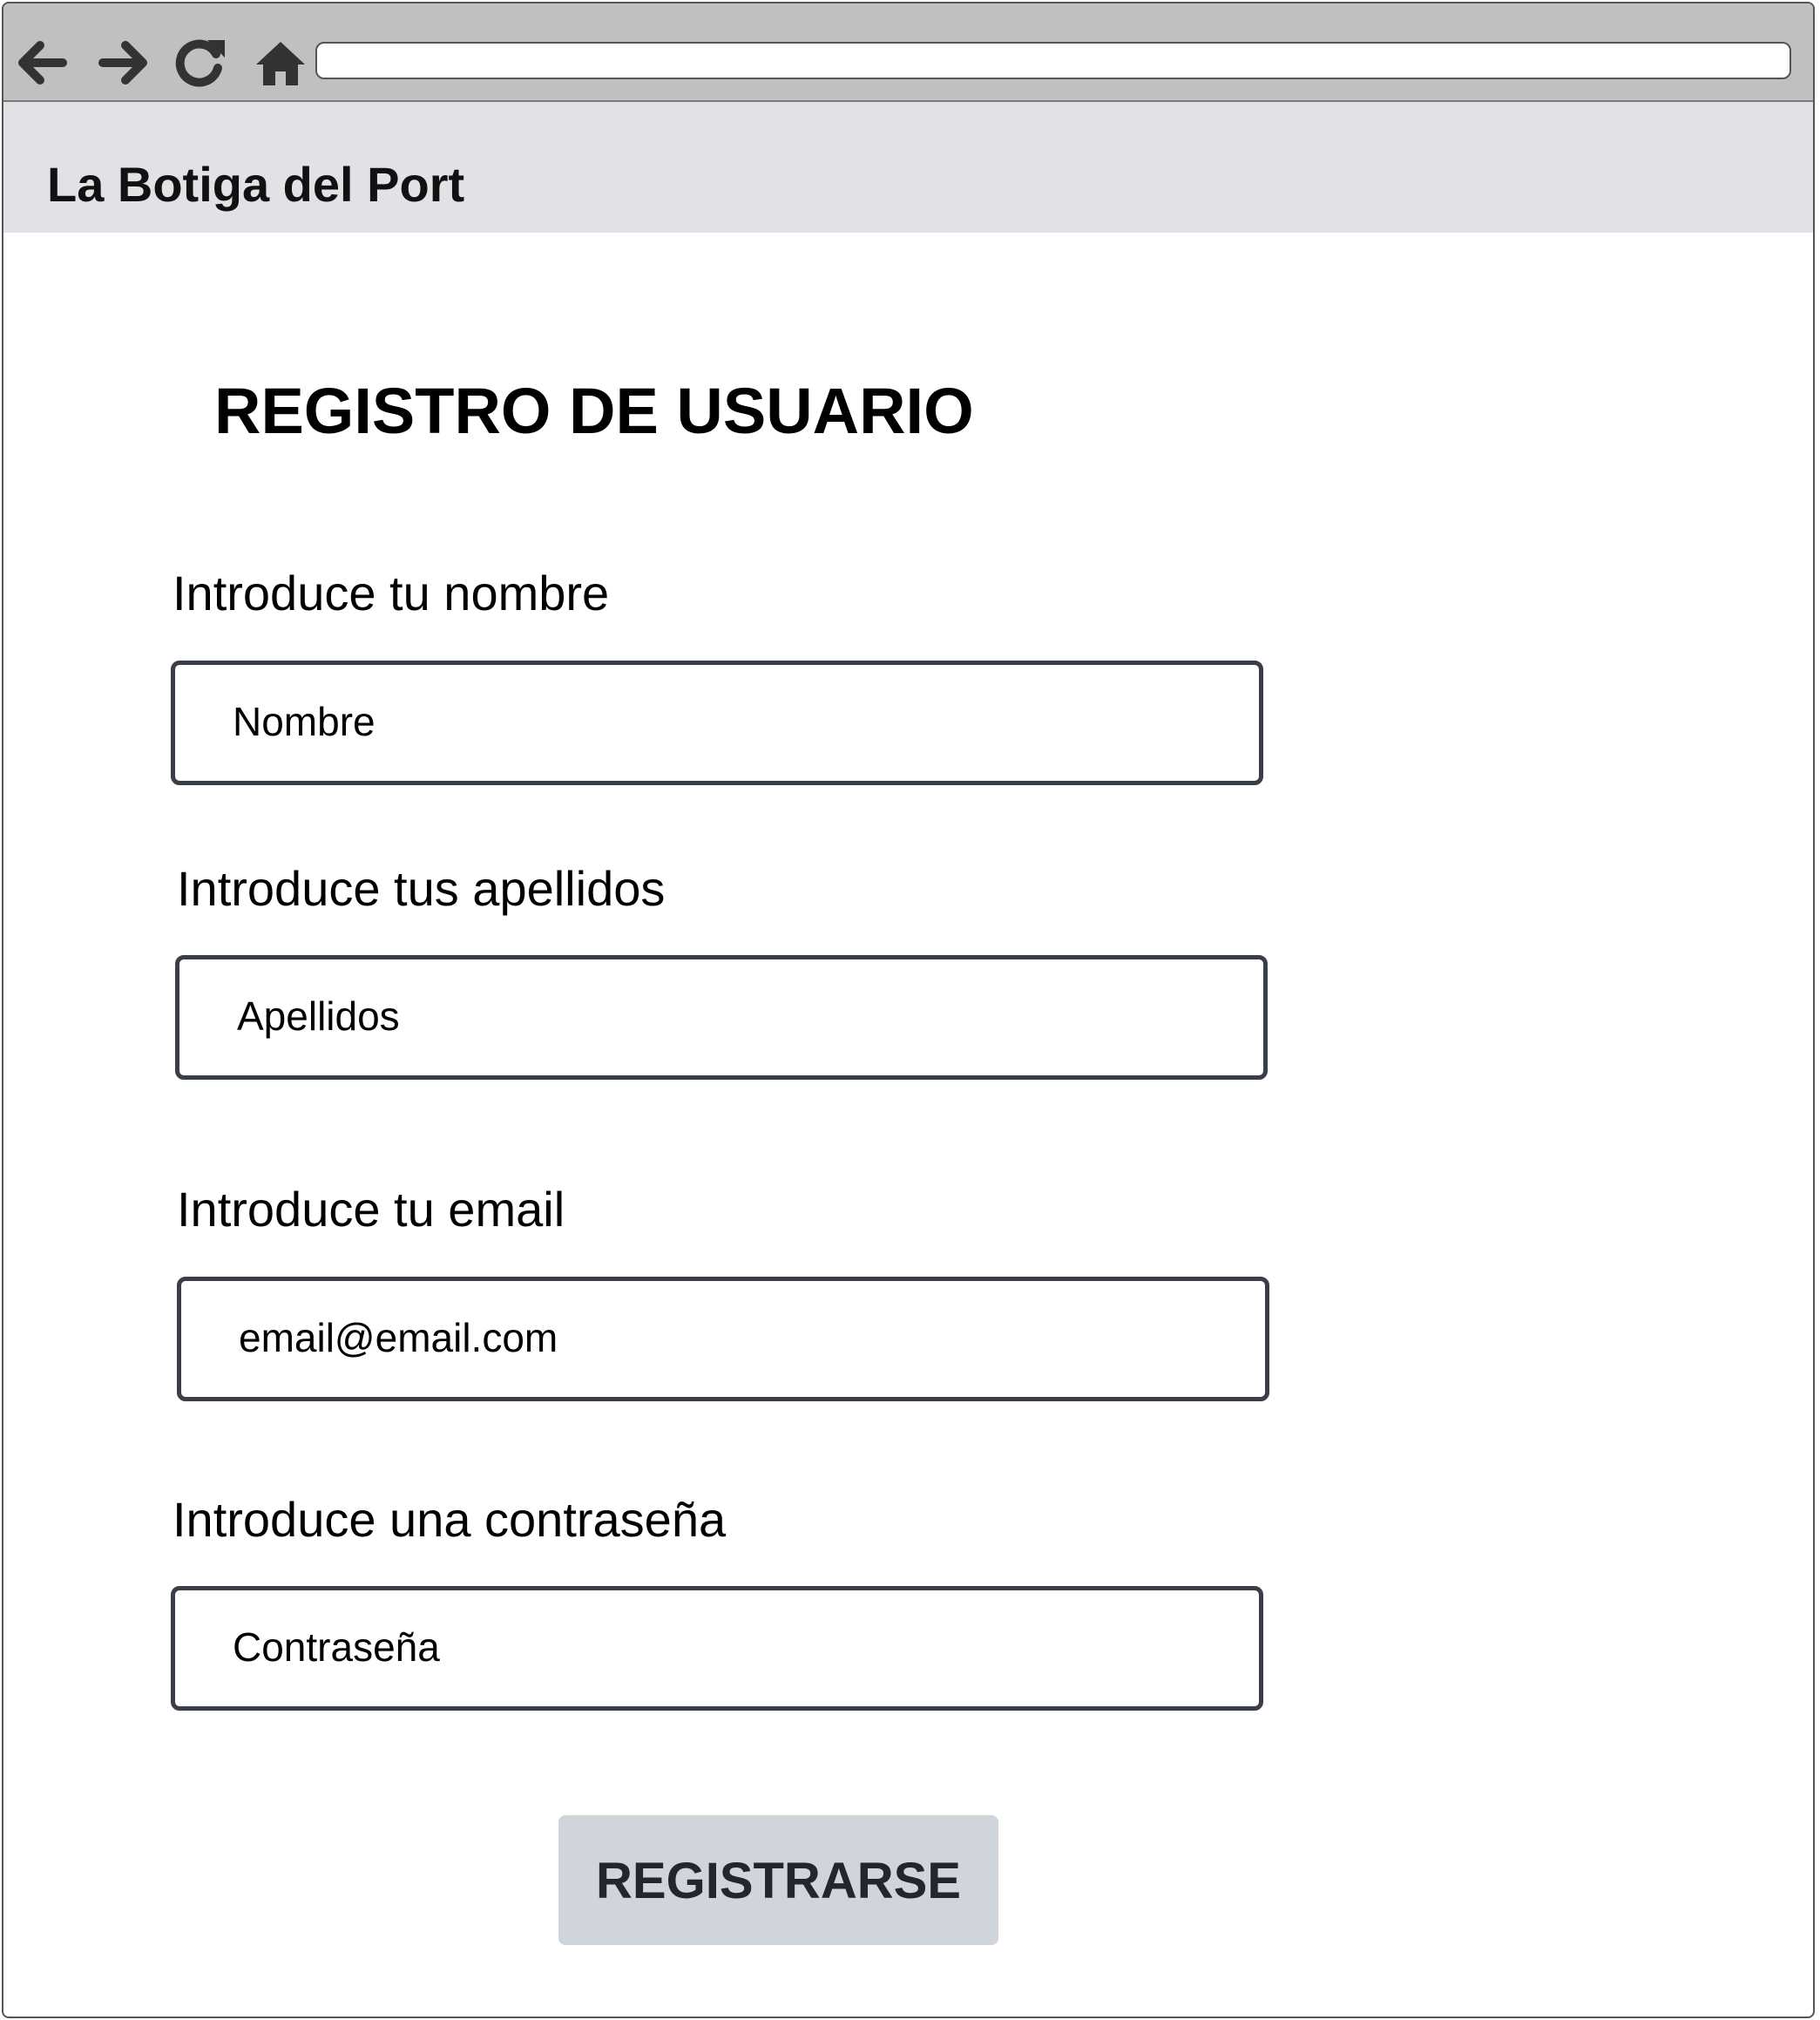 This screenshot has height=2020, width=1820. Describe the element at coordinates (256, 184) in the screenshot. I see `site-title: La Botiga del Port` at that location.